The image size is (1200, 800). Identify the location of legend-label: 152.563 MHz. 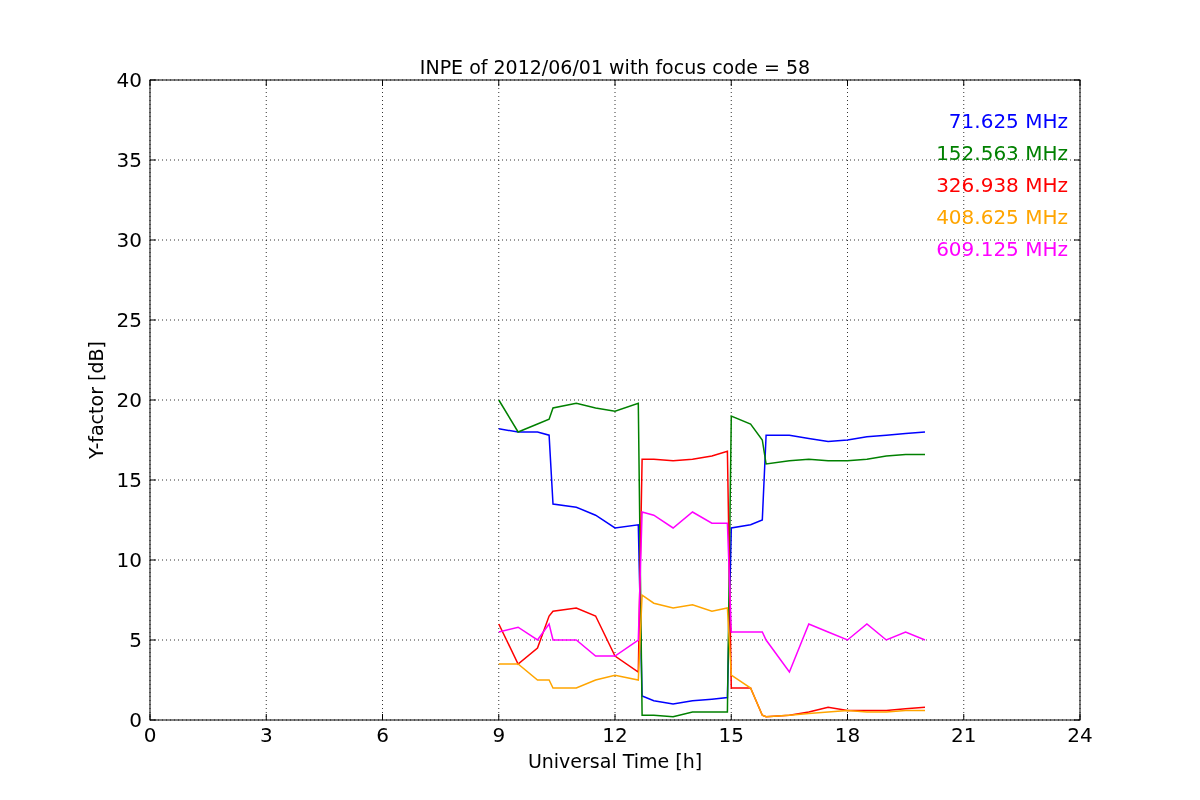
(1002, 153).